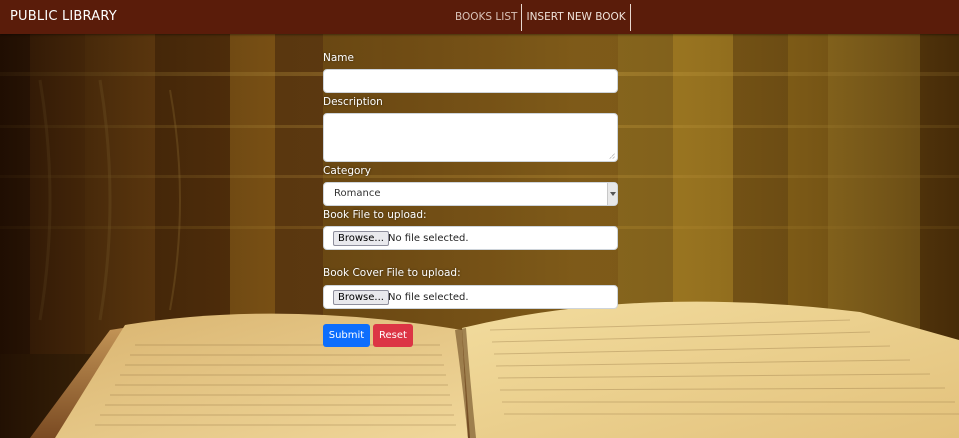 This screenshot has width=959, height=438. What do you see at coordinates (576, 17) in the screenshot?
I see `nav-link-insert-new-book: INSERT NEW BOOK` at bounding box center [576, 17].